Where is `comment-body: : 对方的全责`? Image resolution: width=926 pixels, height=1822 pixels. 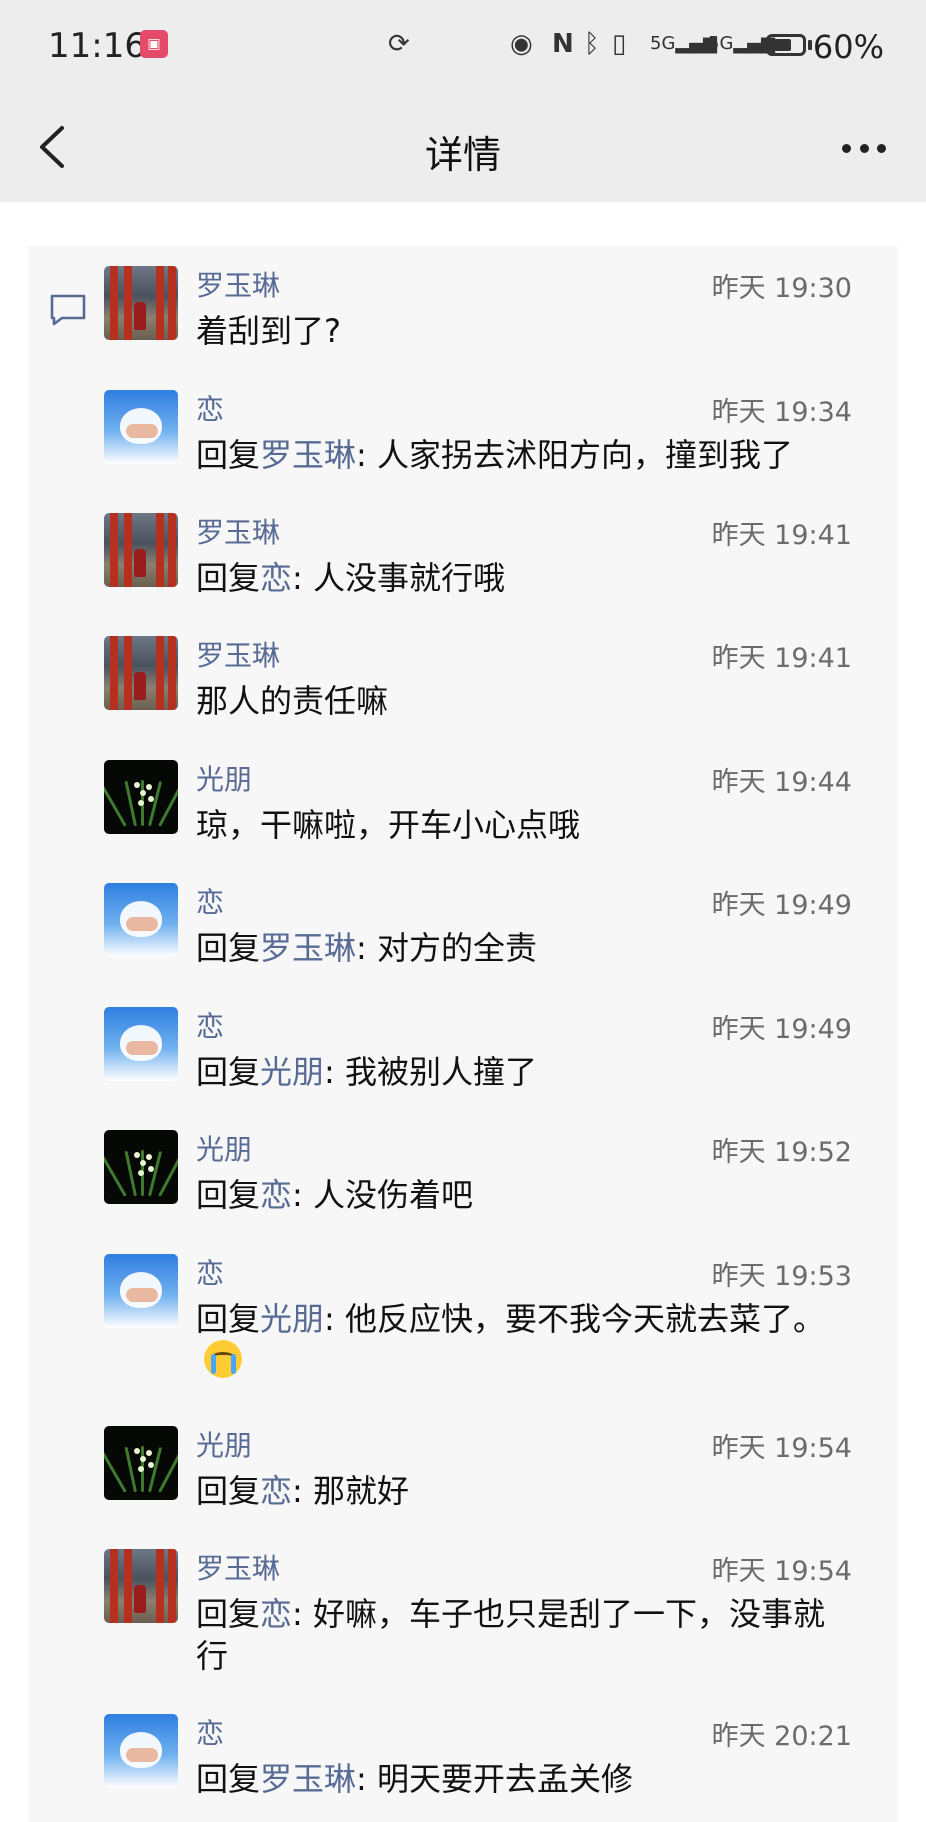 comment-body: : 对方的全责 is located at coordinates (446, 948).